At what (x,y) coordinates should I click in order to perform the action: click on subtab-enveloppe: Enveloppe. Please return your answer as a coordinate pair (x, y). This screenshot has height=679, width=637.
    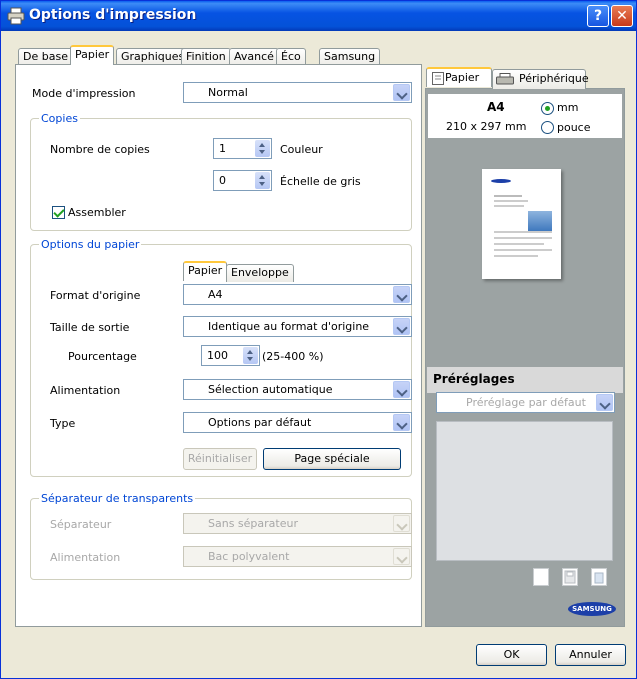
    Looking at the image, I should click on (260, 273).